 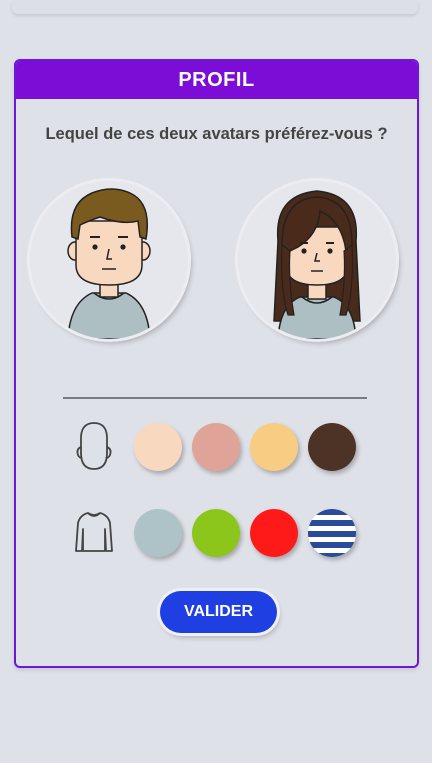 I want to click on head-outline-icon, so click(x=94, y=446).